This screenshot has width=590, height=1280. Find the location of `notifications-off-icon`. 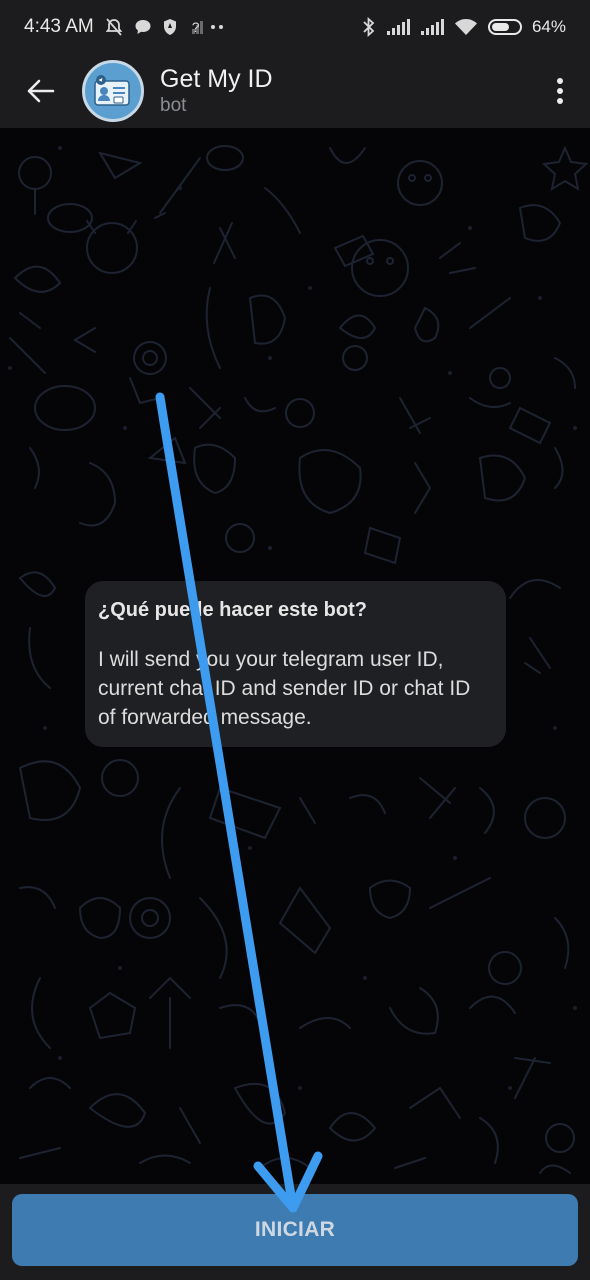

notifications-off-icon is located at coordinates (114, 27).